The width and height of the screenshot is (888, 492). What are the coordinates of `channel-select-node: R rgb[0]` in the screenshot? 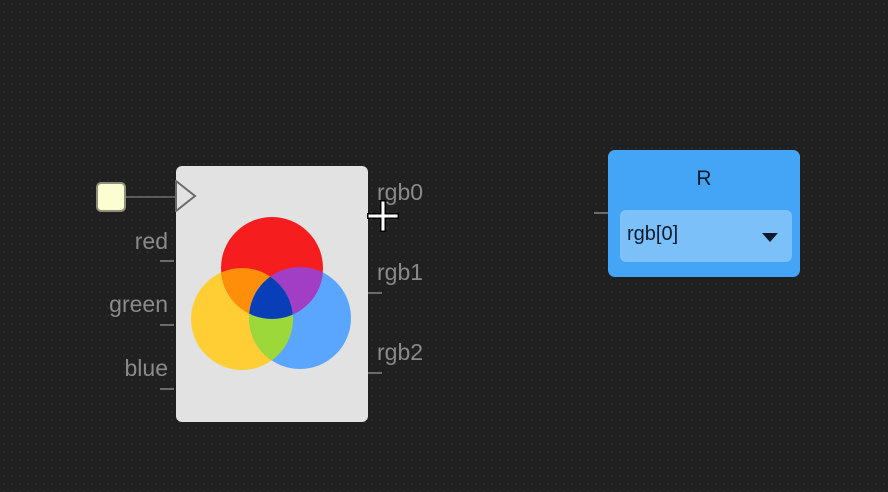 It's located at (704, 213).